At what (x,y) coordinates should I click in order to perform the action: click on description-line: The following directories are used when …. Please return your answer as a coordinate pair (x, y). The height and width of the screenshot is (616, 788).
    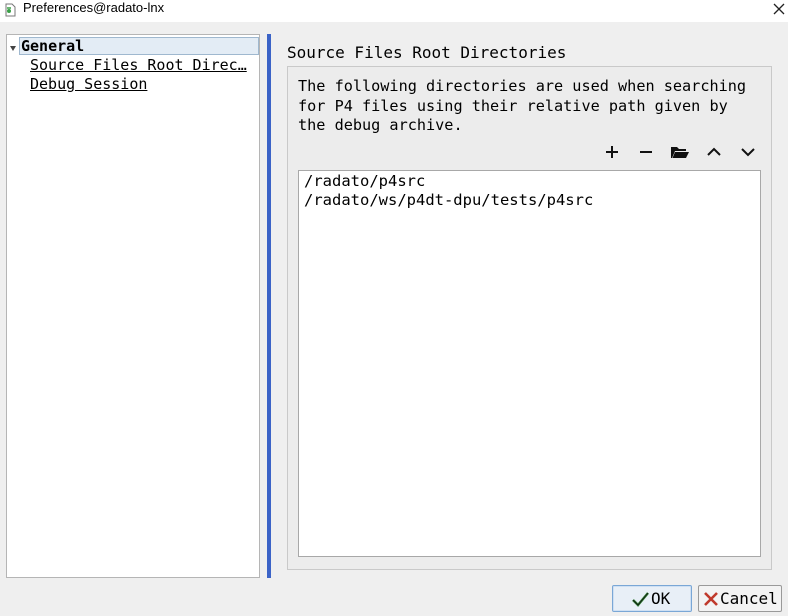
    Looking at the image, I should click on (522, 86).